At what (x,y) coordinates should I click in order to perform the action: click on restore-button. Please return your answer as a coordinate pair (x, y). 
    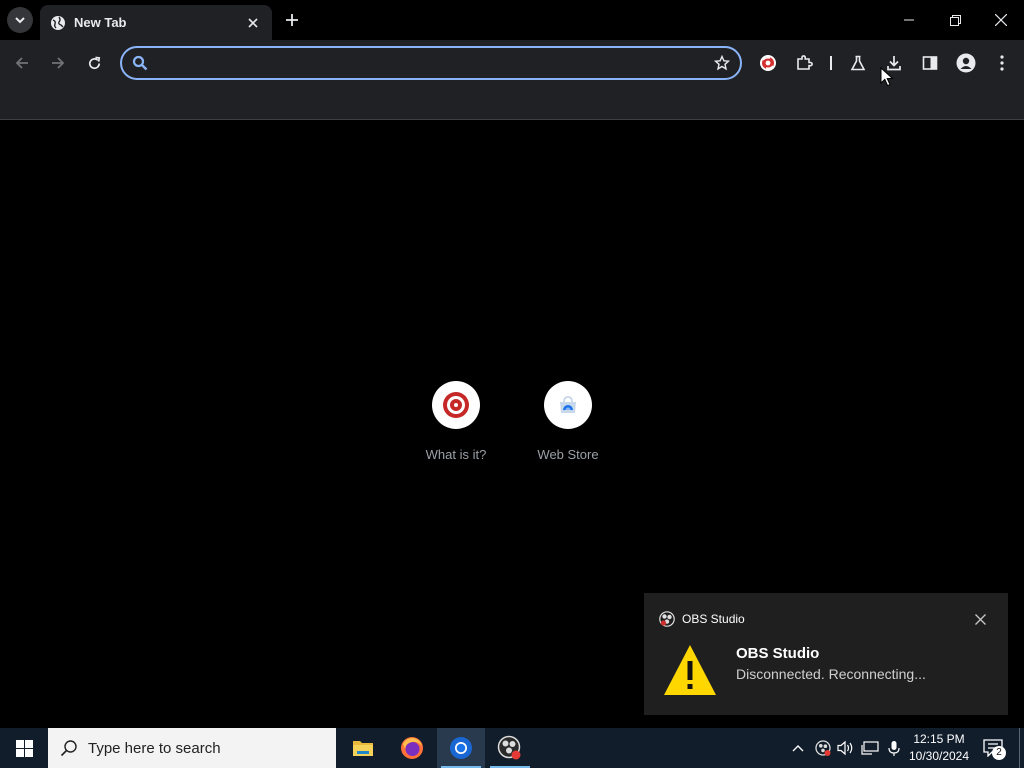
    Looking at the image, I should click on (955, 20).